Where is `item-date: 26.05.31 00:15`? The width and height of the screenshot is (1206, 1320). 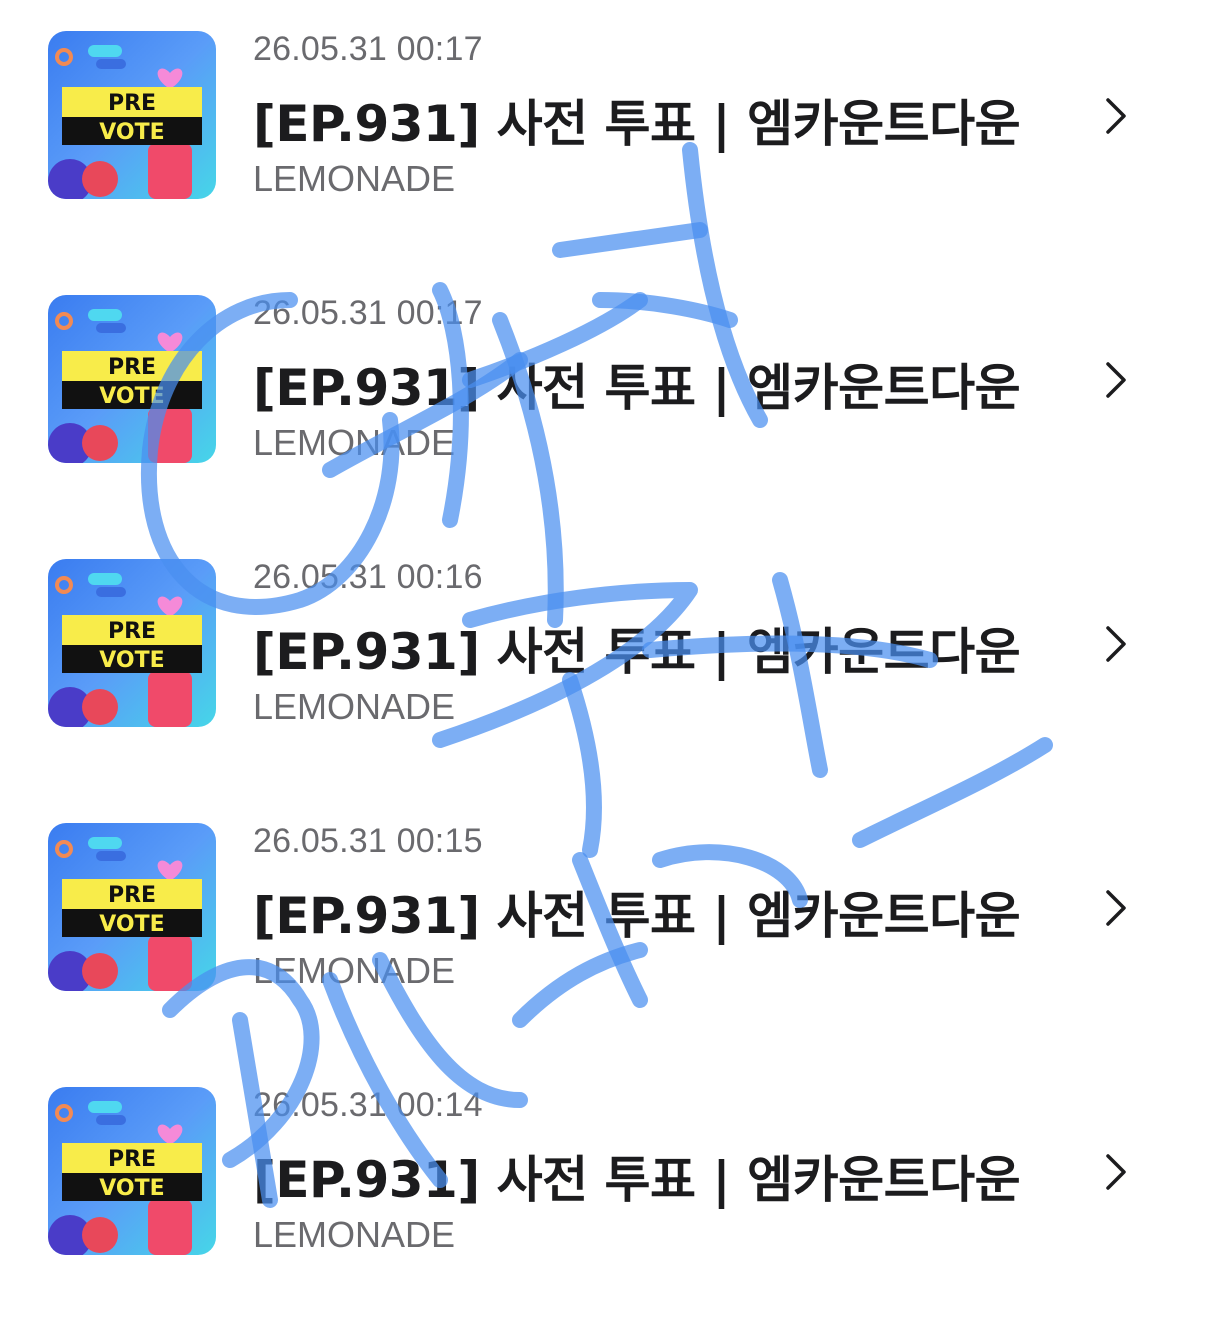
item-date: 26.05.31 00:15 is located at coordinates (368, 841).